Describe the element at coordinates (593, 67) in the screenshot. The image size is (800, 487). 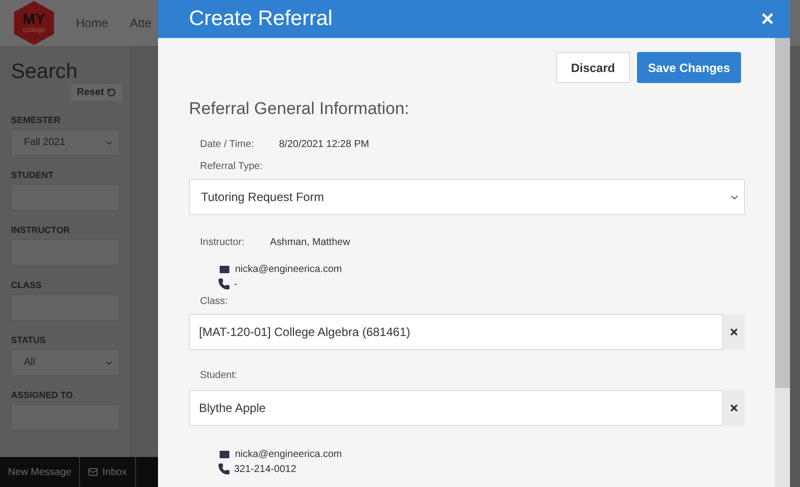
I see `discard-button: Discard` at that location.